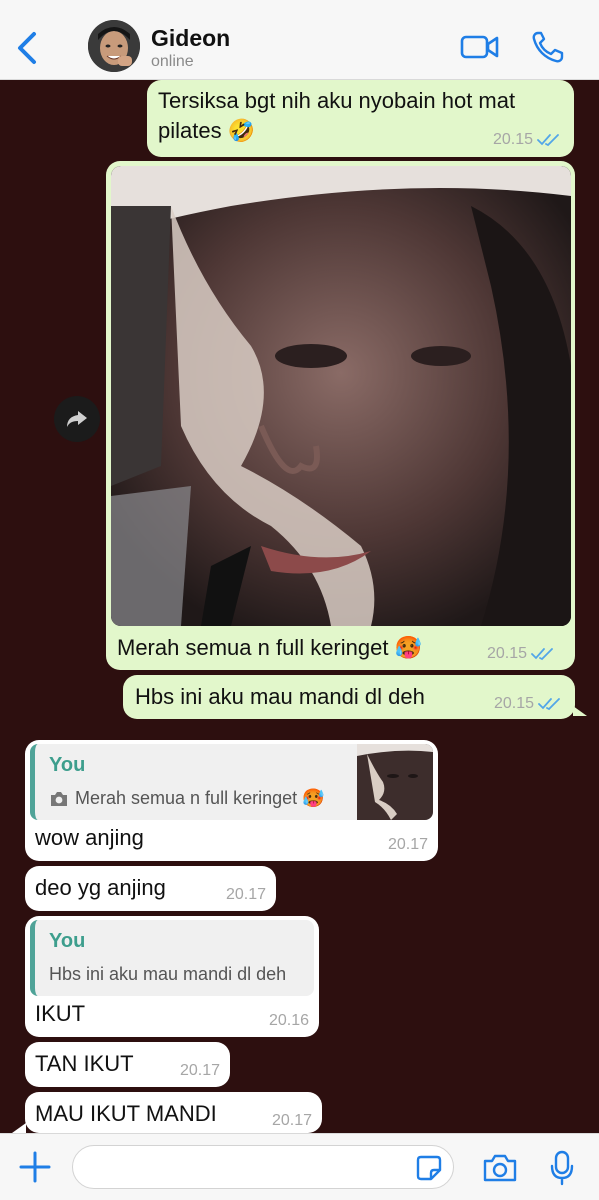  I want to click on incoming-message: TAN IKUT 20.17, so click(127, 1064).